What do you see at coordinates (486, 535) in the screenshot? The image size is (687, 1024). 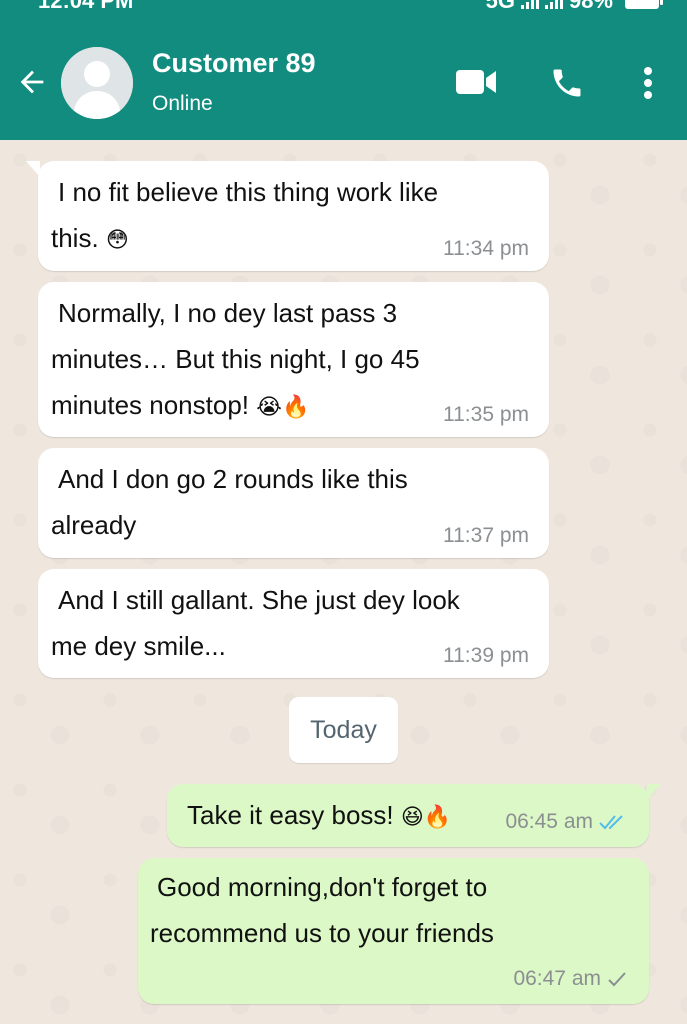 I see `message-time: 11:37 pm` at bounding box center [486, 535].